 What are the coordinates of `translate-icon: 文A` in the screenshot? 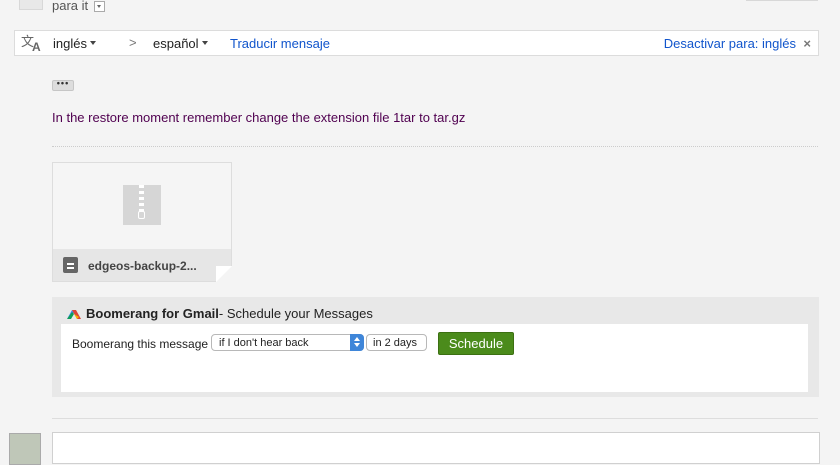 It's located at (31, 44).